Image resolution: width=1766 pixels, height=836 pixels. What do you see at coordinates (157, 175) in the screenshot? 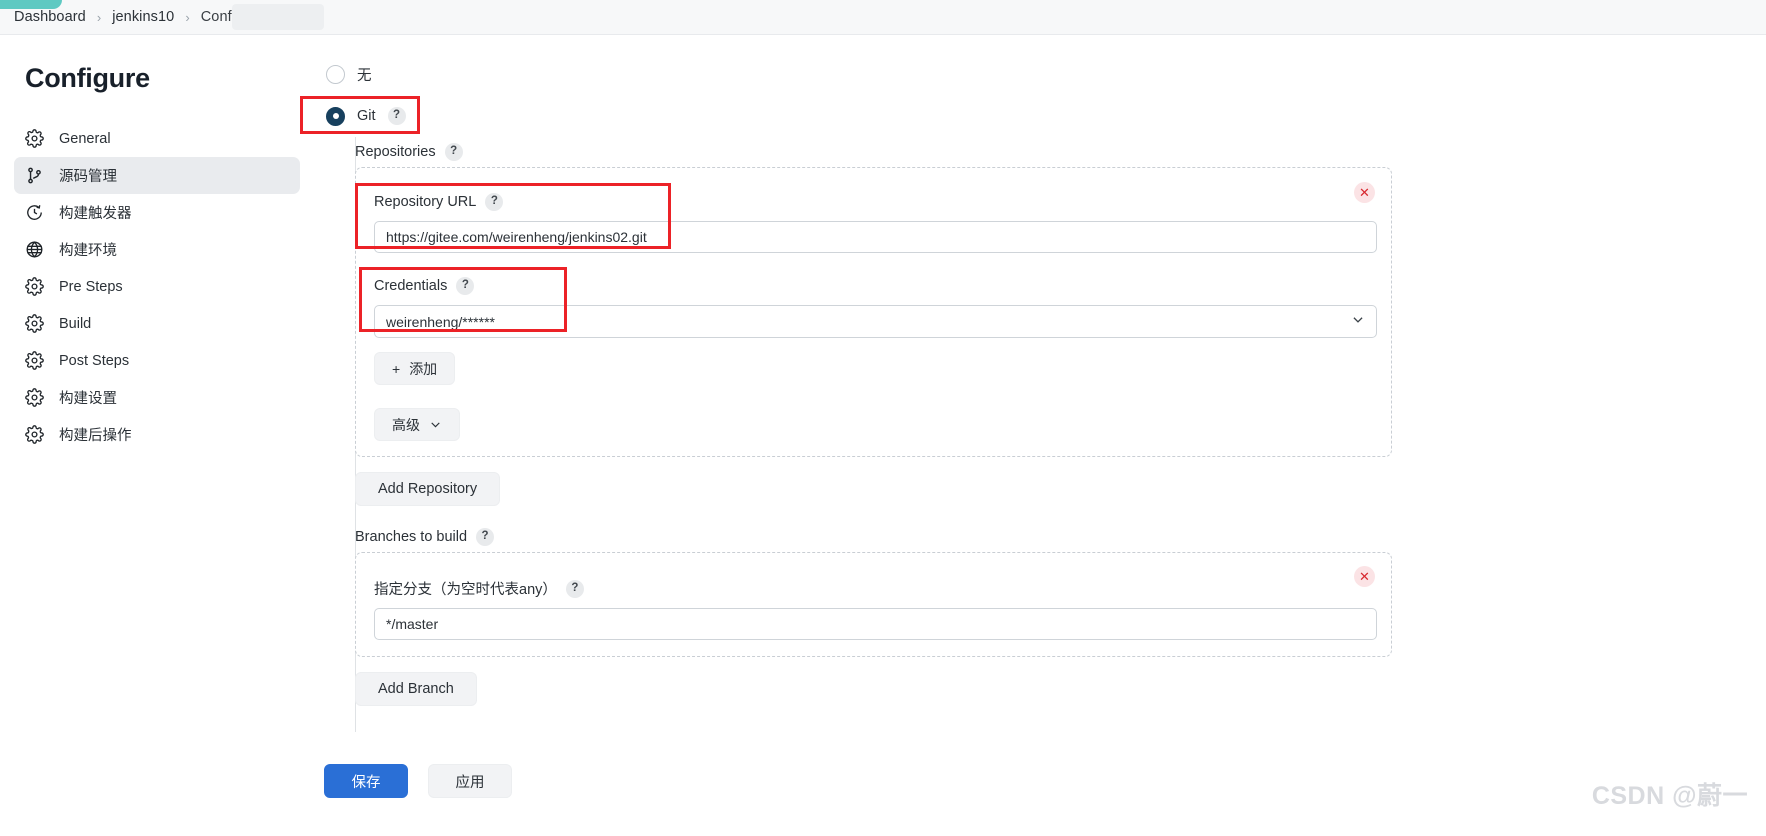
I see `sidebar-item-source-code-management: 源码管理` at bounding box center [157, 175].